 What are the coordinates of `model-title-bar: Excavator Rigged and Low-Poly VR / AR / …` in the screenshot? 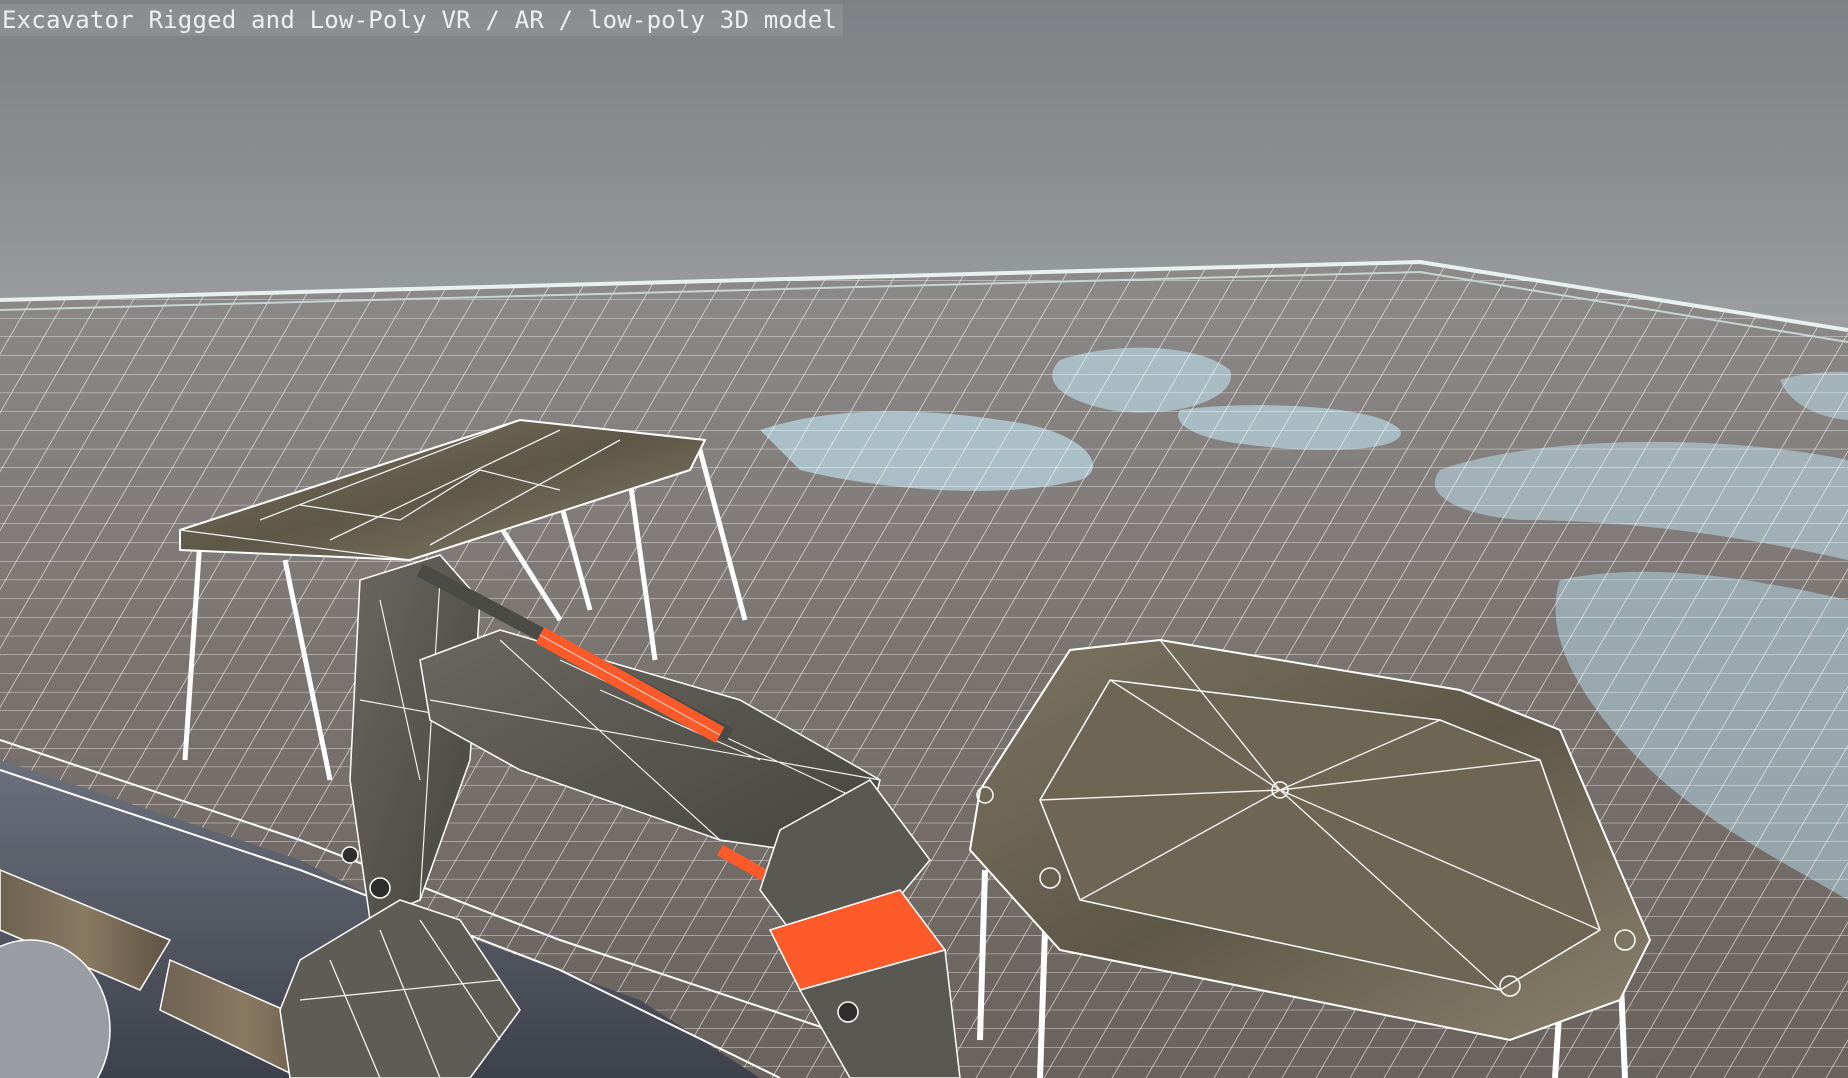 It's located at (422, 20).